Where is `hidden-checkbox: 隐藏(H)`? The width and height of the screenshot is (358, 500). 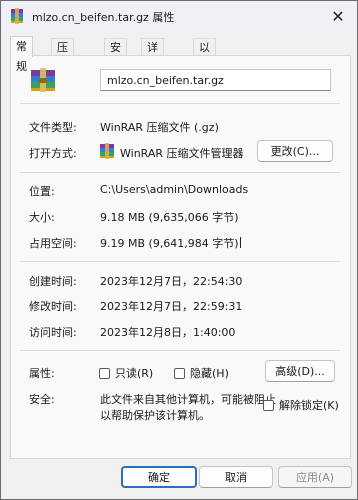 hidden-checkbox: 隐藏(H) is located at coordinates (201, 373).